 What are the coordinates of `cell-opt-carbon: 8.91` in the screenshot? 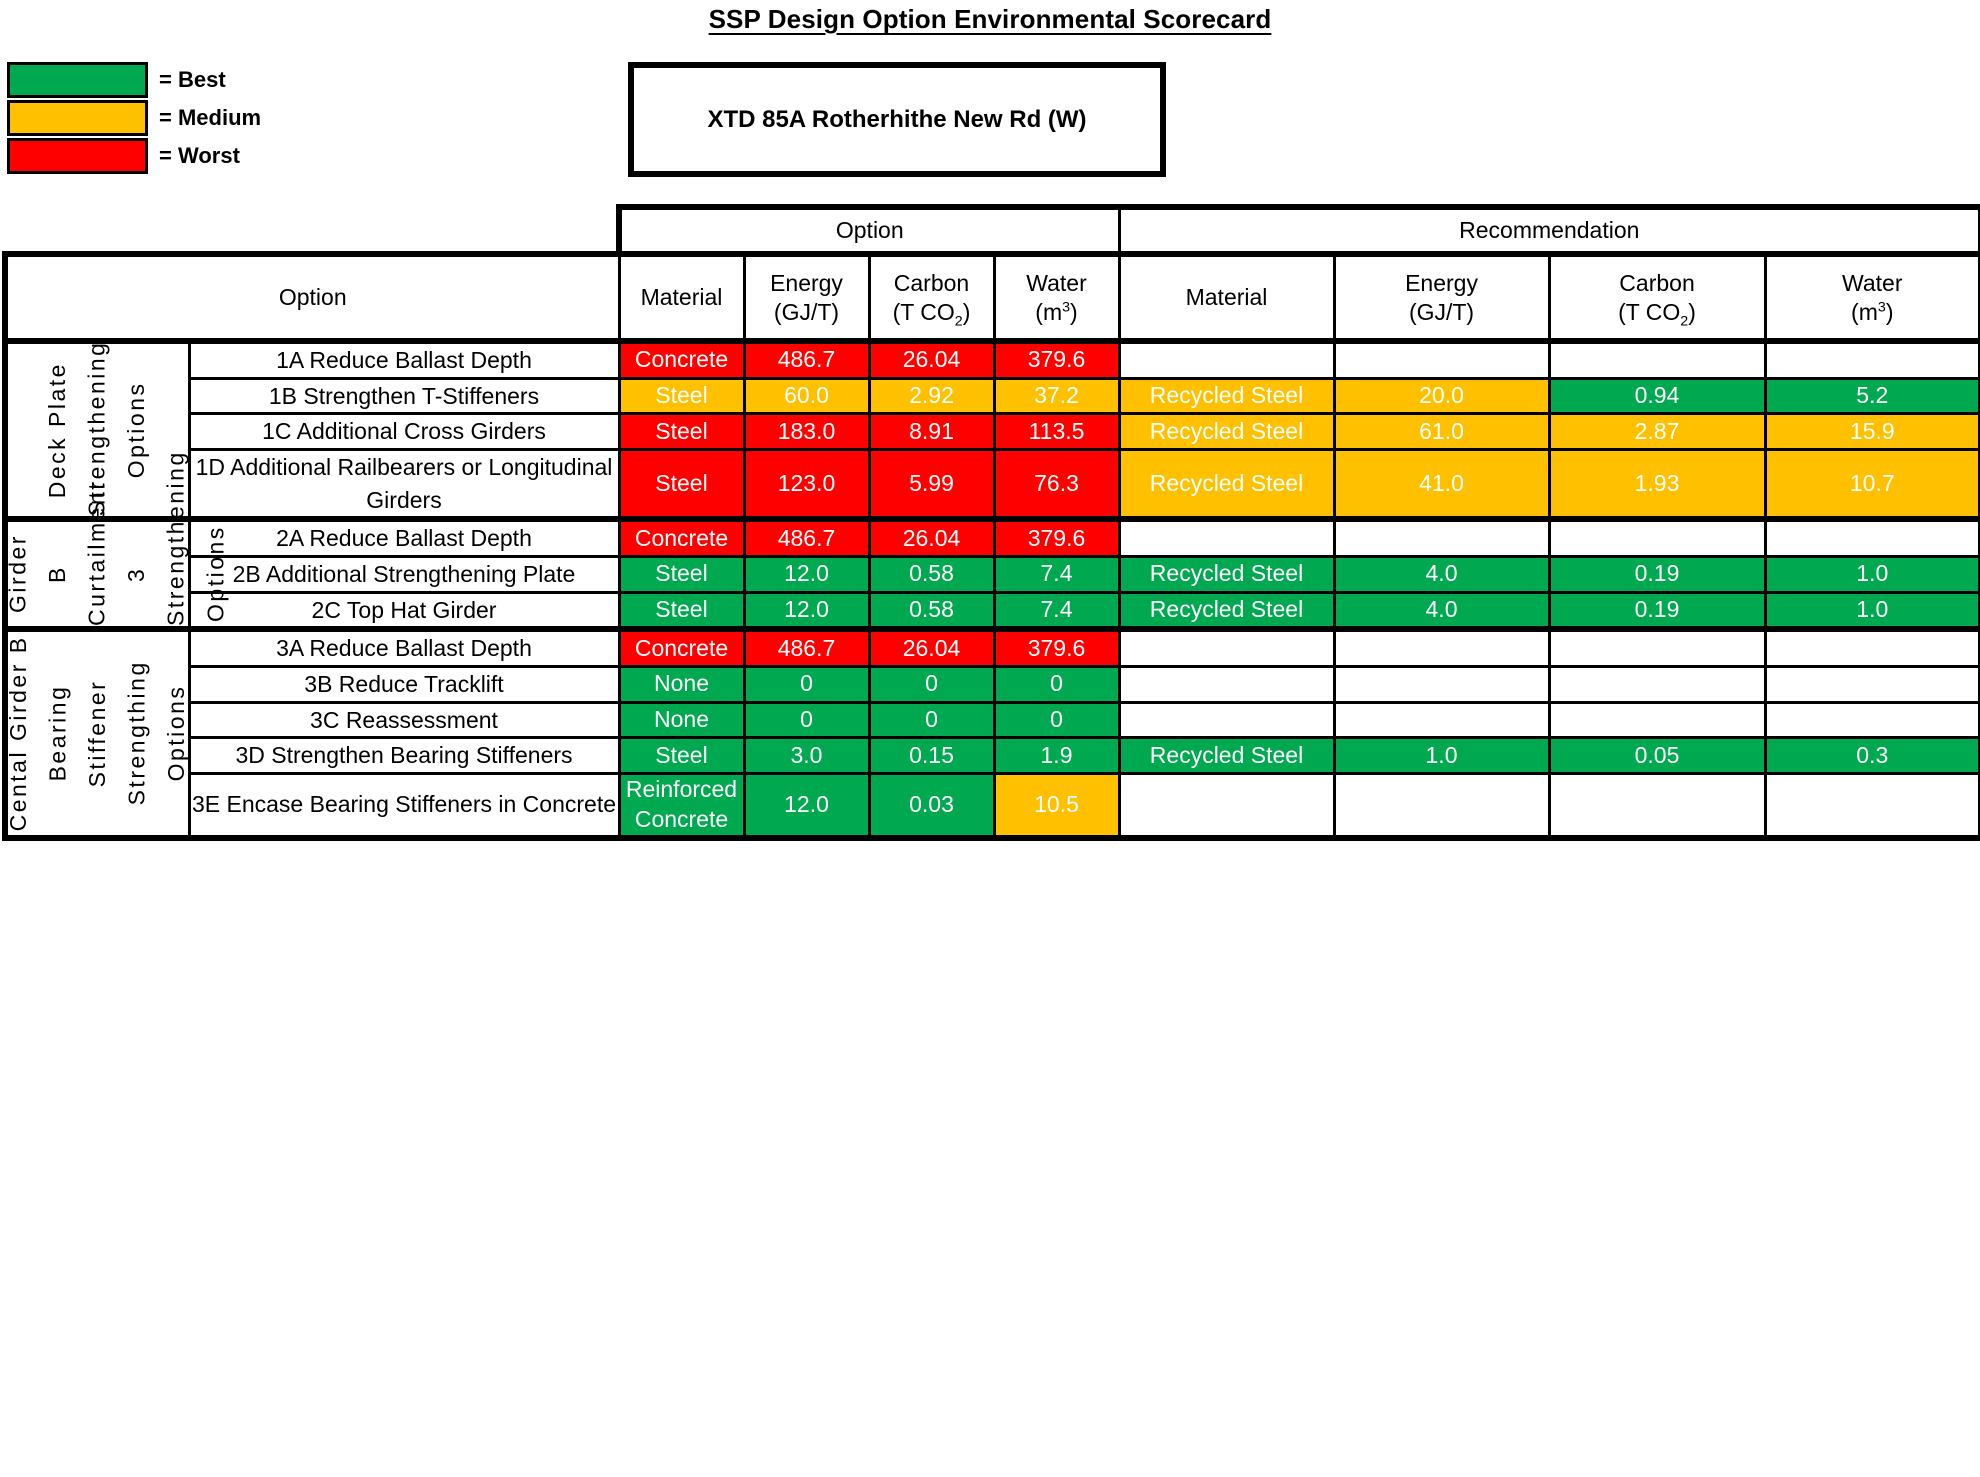 It's located at (931, 431).